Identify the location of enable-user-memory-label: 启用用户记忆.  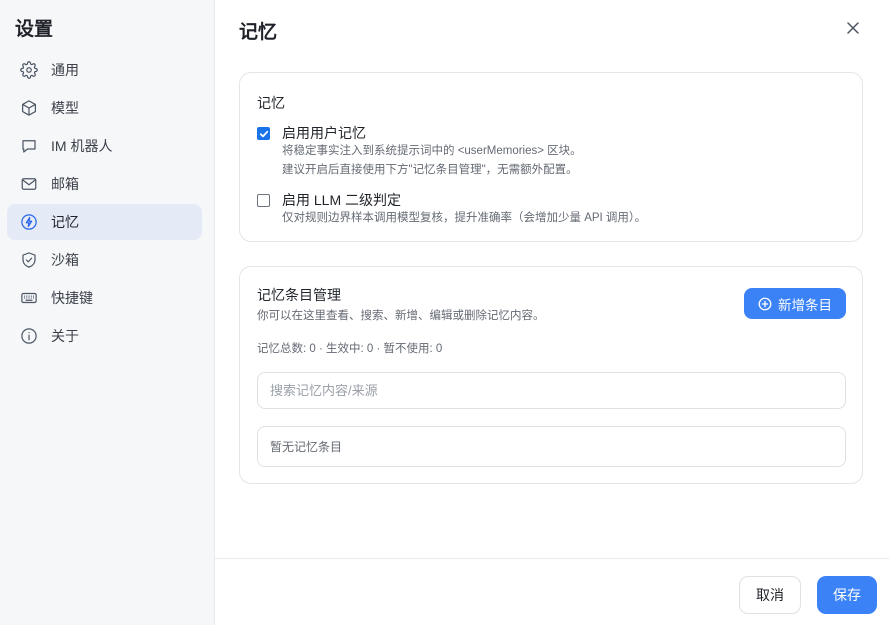
(432, 133).